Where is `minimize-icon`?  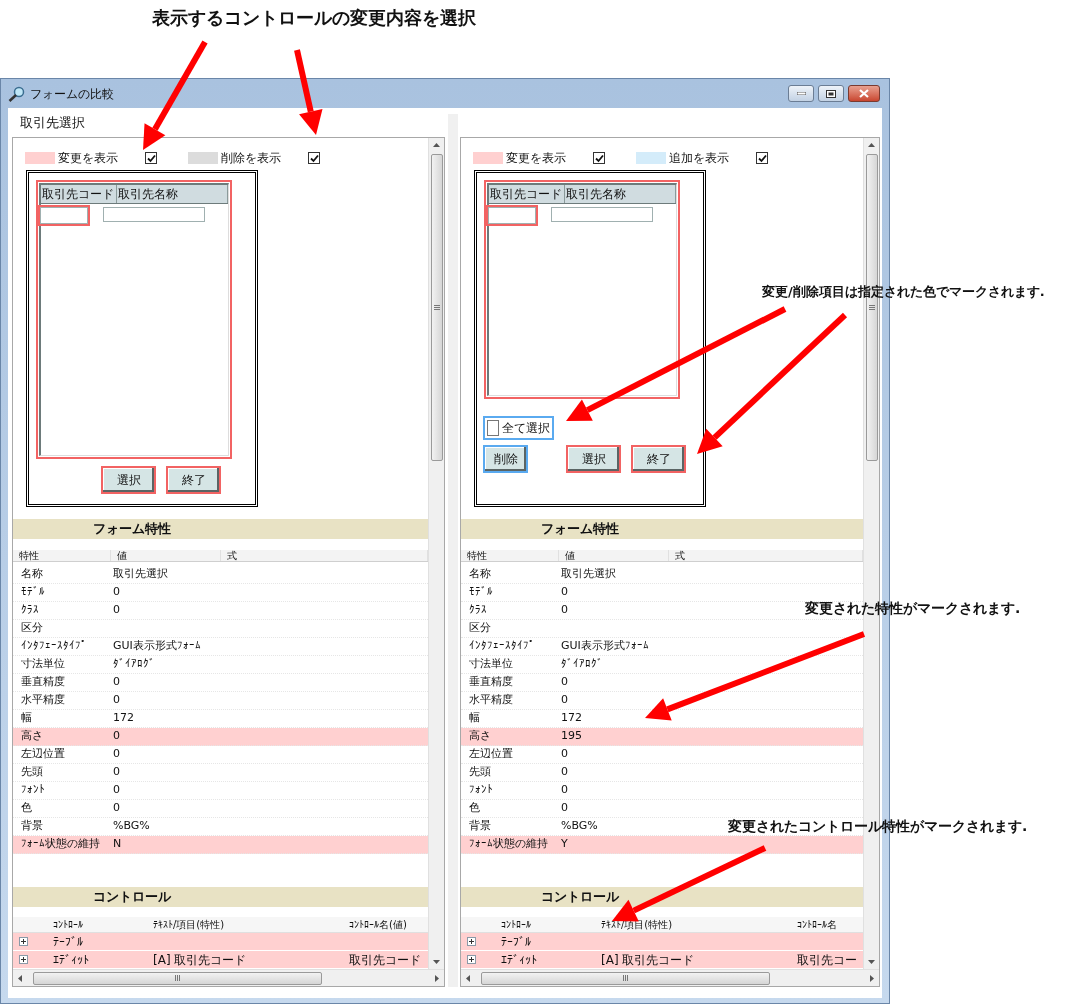
minimize-icon is located at coordinates (801, 93).